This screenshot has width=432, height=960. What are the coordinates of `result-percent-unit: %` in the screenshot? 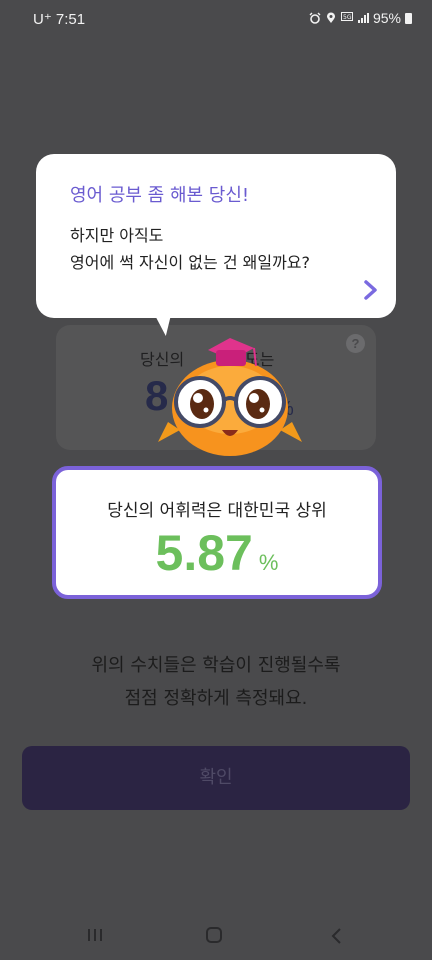 It's located at (268, 562).